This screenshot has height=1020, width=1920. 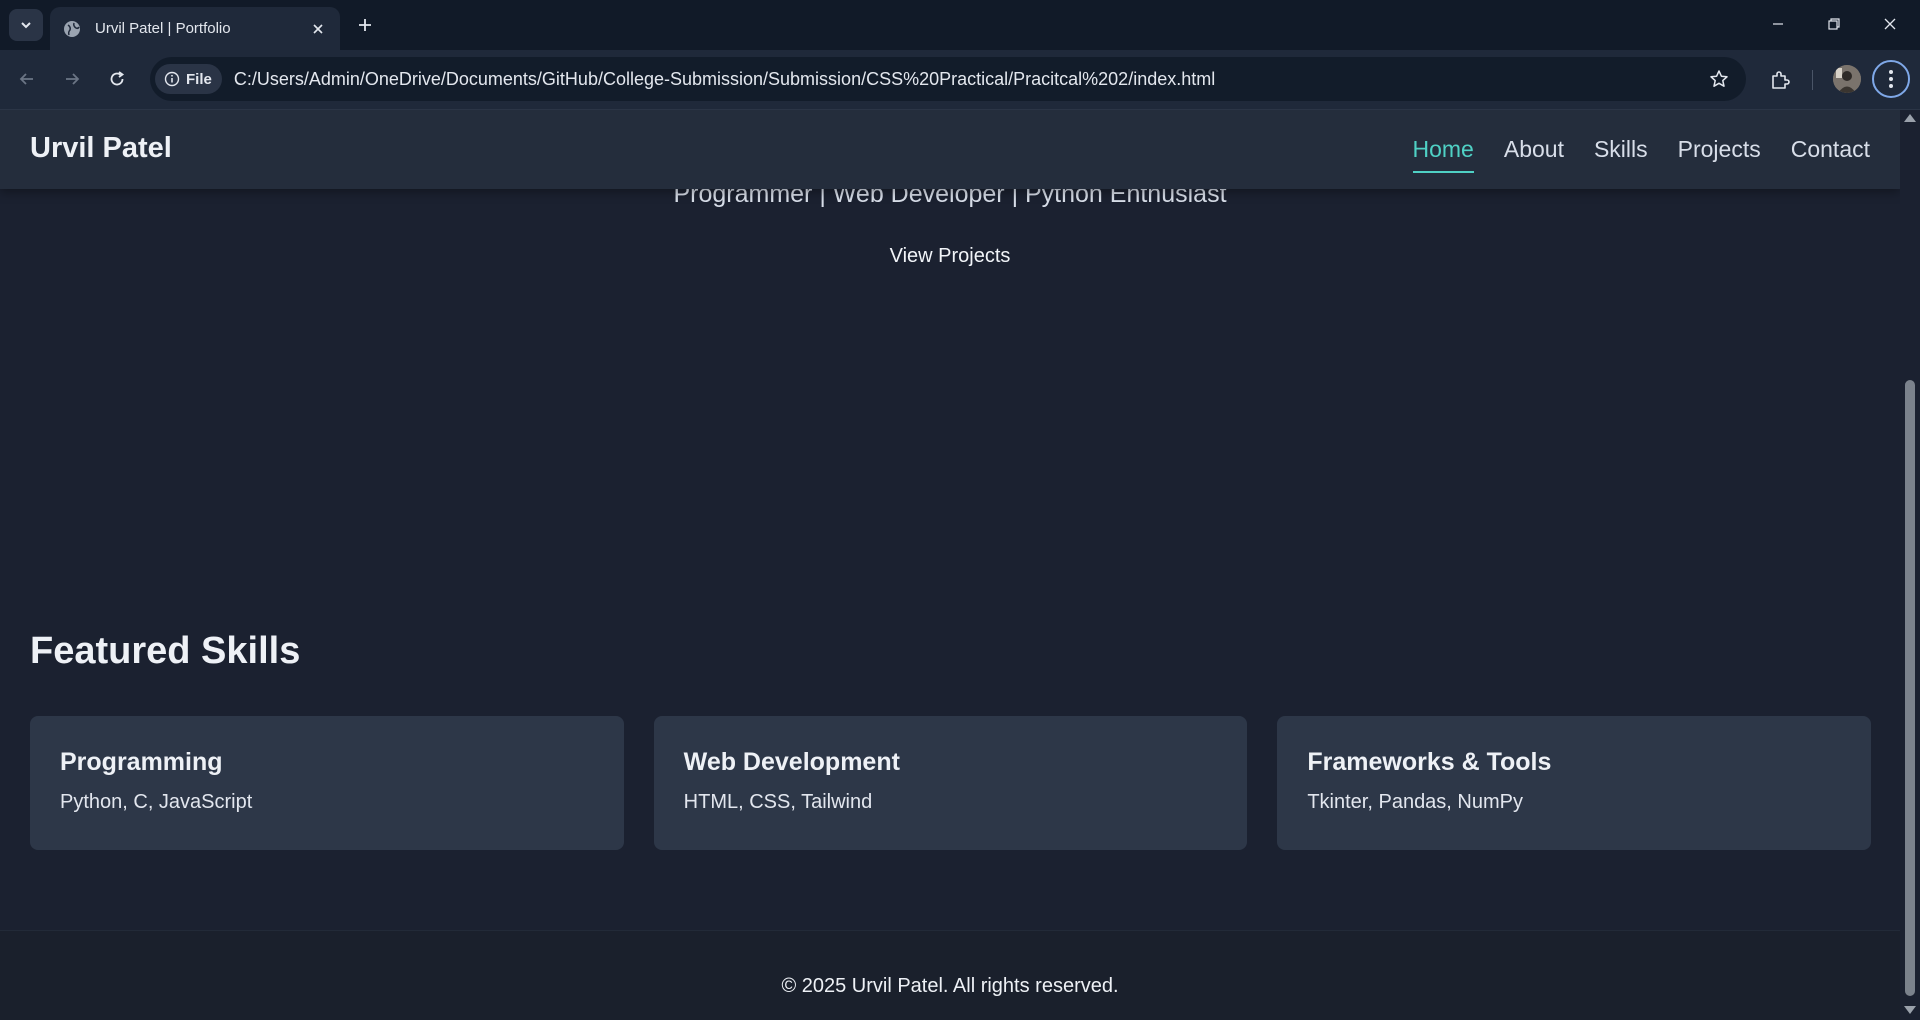 I want to click on arrow-right-icon, so click(x=73, y=79).